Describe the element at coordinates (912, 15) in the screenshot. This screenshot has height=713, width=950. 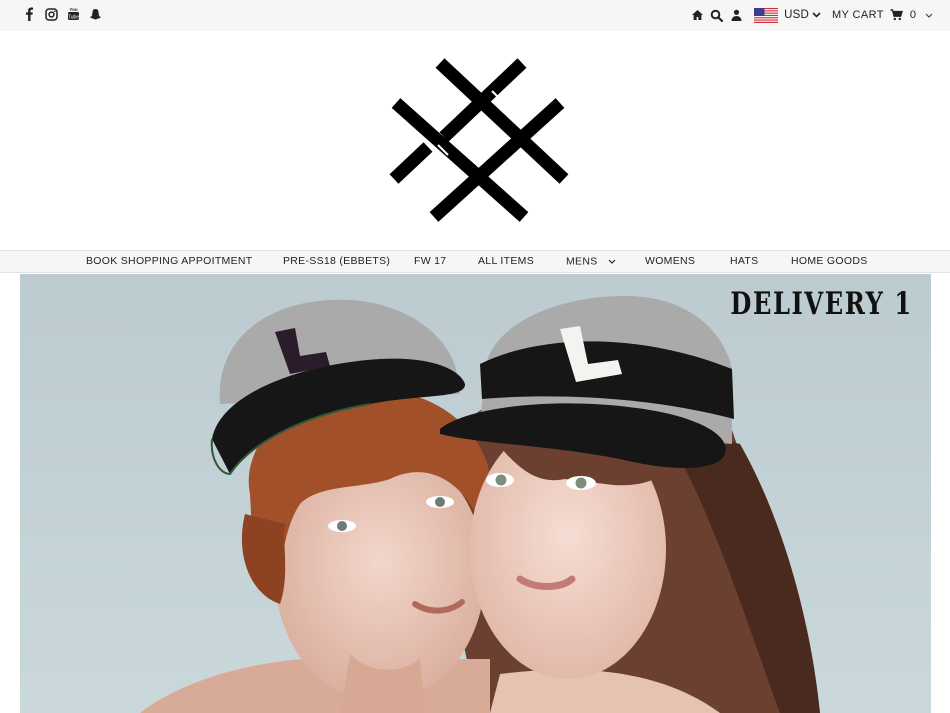
I see `cart-count: 0` at that location.